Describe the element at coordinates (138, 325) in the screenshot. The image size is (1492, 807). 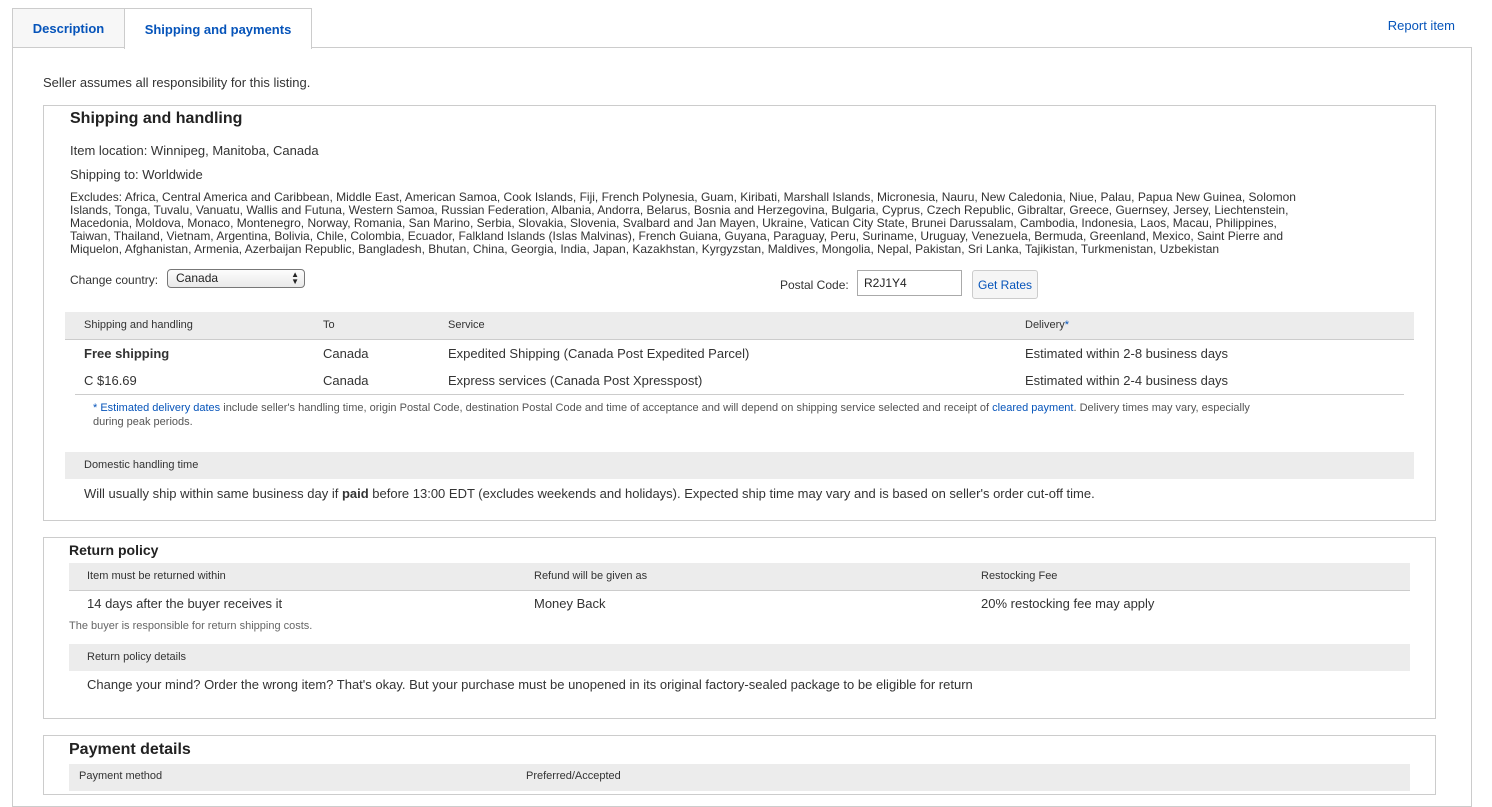
I see `header-handling: Shipping and handling` at that location.